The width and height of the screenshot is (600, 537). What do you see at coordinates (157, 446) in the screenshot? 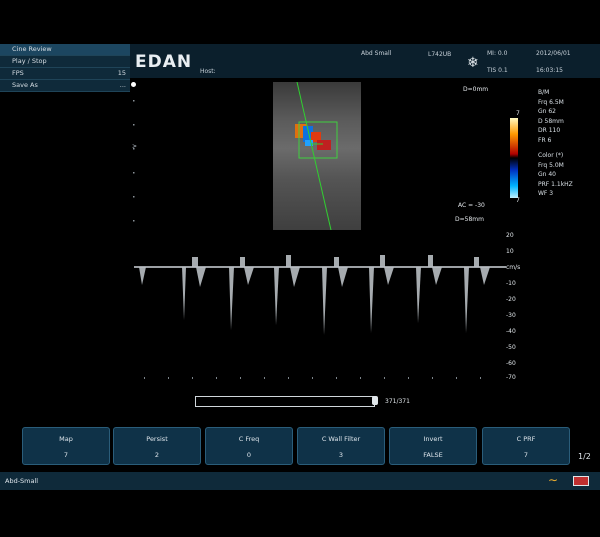
I see `persist-button: Persist 2` at bounding box center [157, 446].